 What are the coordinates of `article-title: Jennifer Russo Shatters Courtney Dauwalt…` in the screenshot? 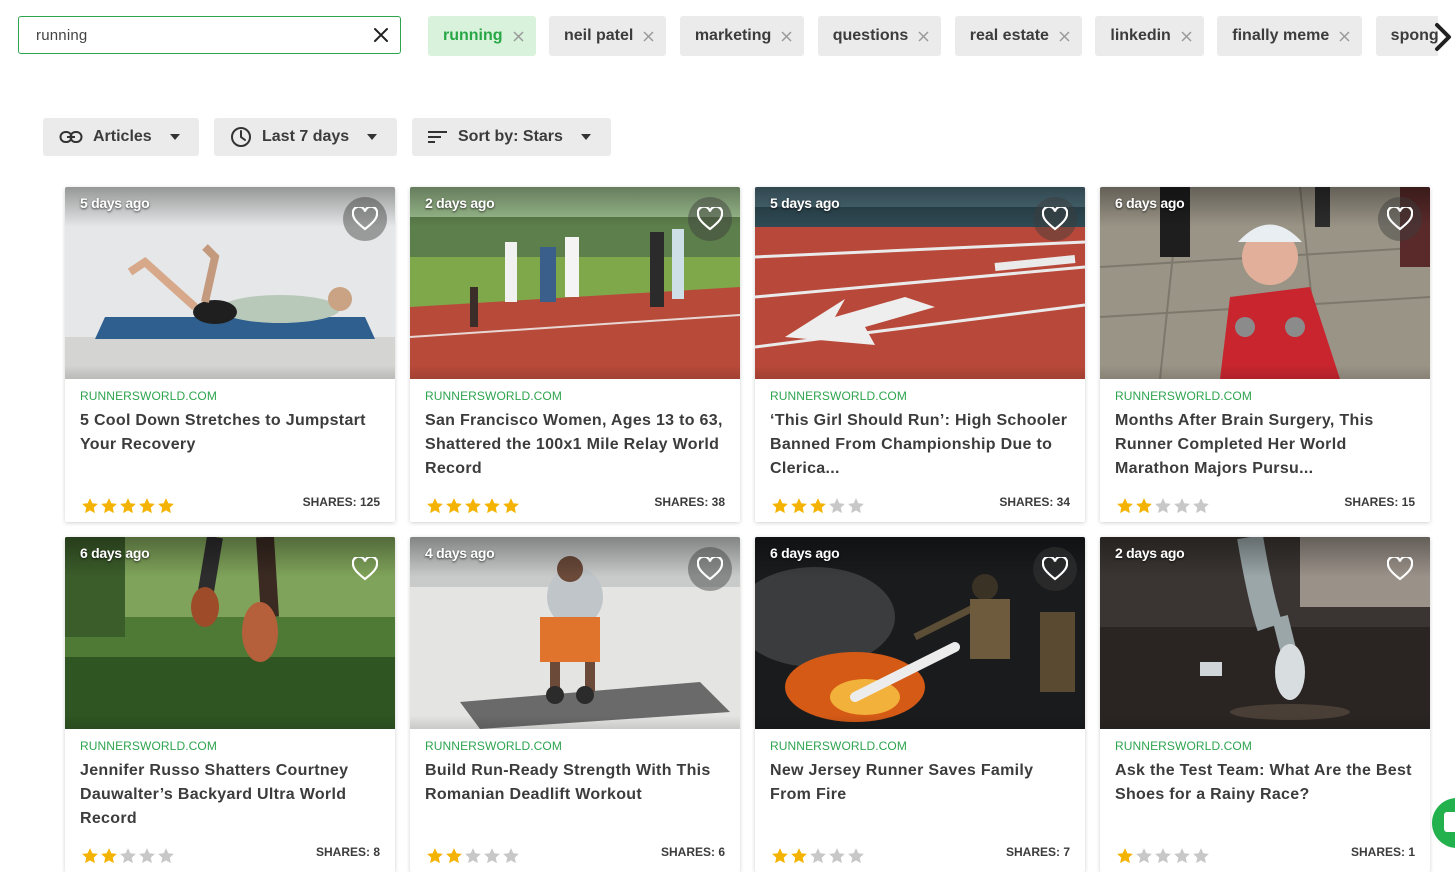 It's located at (230, 795).